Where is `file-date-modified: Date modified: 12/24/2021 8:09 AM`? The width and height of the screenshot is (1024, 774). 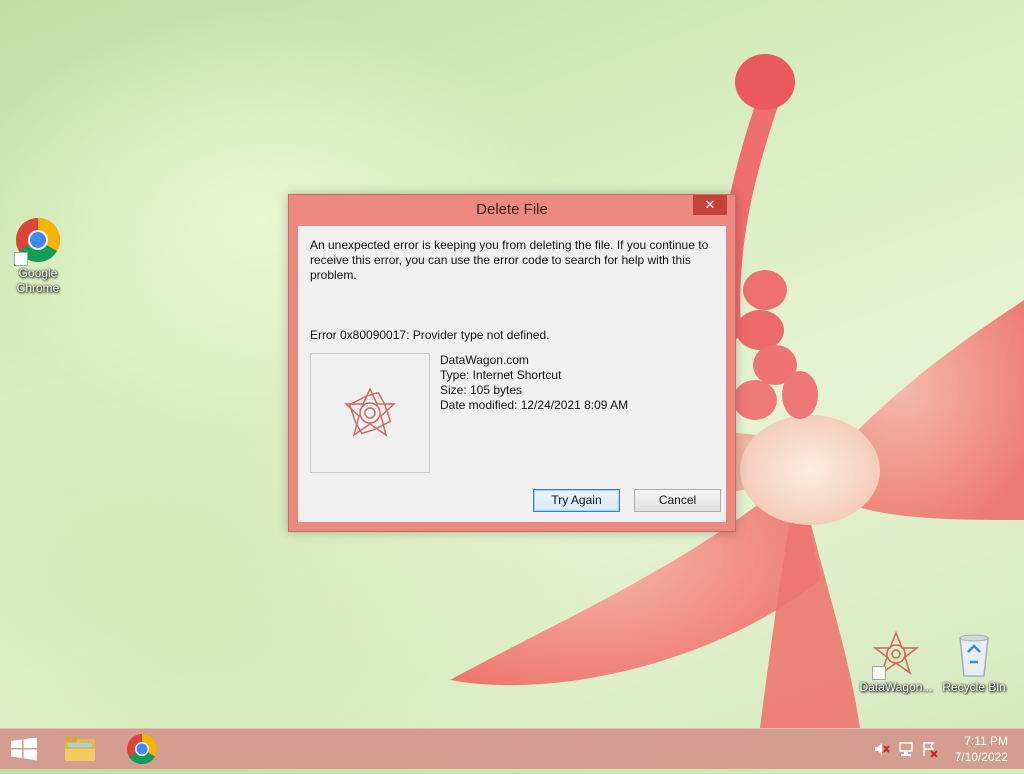
file-date-modified: Date modified: 12/24/2021 8:09 AM is located at coordinates (534, 405).